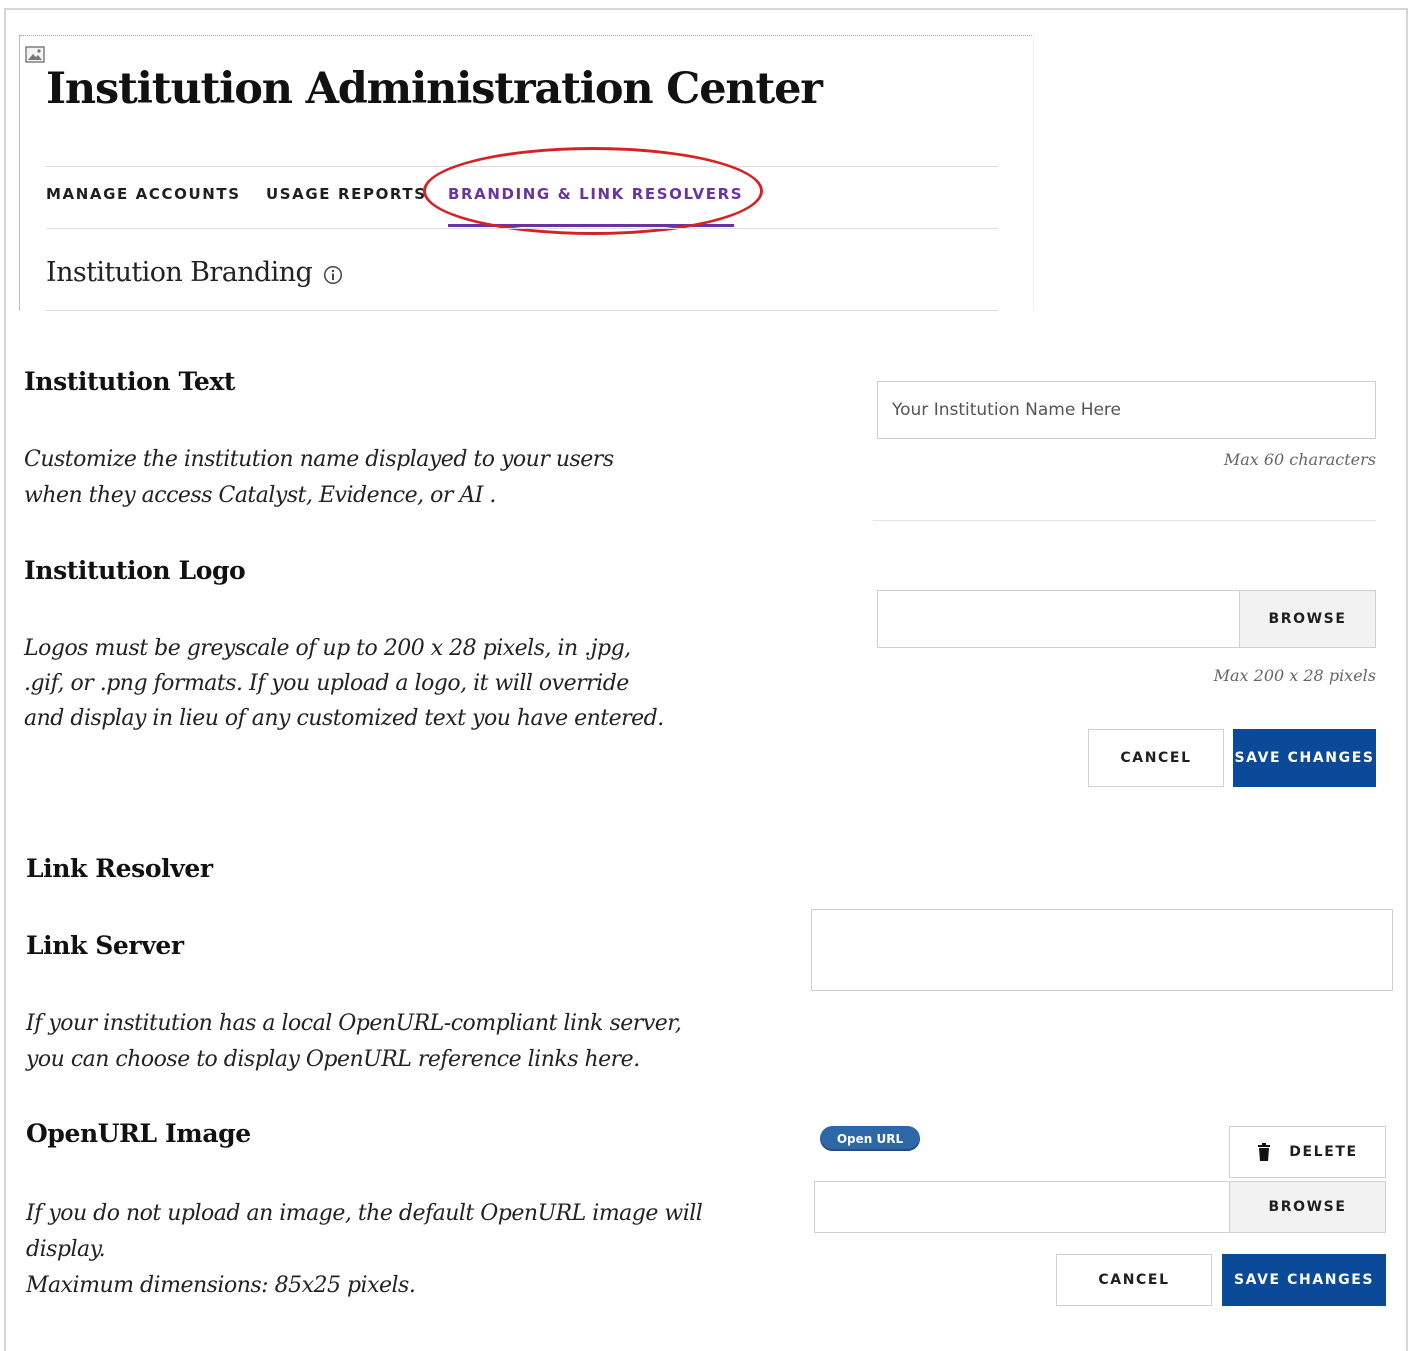 Image resolution: width=1416 pixels, height=1351 pixels. Describe the element at coordinates (119, 868) in the screenshot. I see `link-resolver-heading: Link Resolver` at that location.